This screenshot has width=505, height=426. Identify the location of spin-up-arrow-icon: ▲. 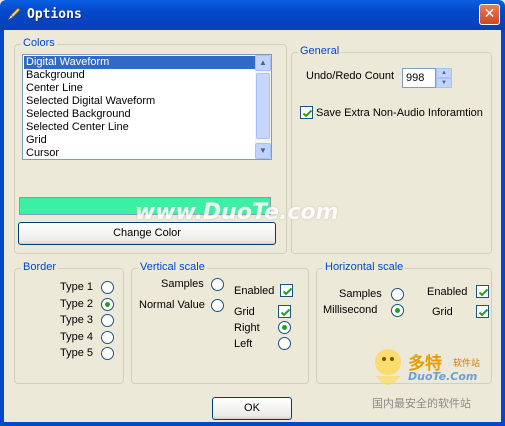
(444, 73).